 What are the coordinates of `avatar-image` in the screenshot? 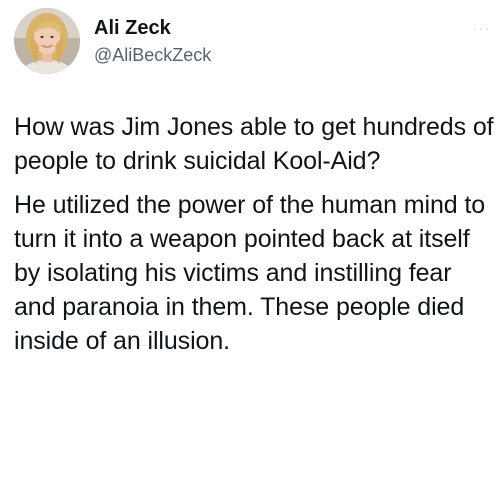 It's located at (47, 41).